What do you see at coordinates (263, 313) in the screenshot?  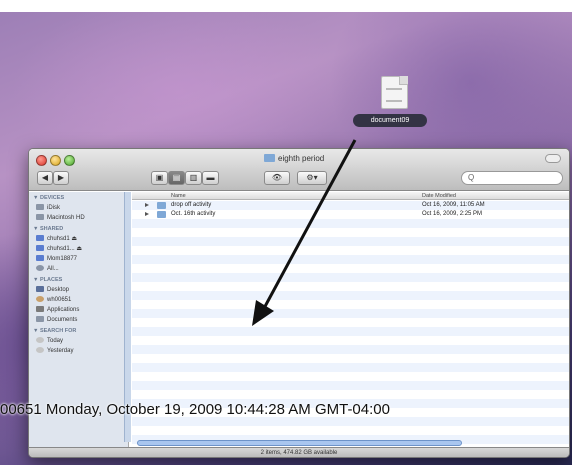 I see `arrow-head` at bounding box center [263, 313].